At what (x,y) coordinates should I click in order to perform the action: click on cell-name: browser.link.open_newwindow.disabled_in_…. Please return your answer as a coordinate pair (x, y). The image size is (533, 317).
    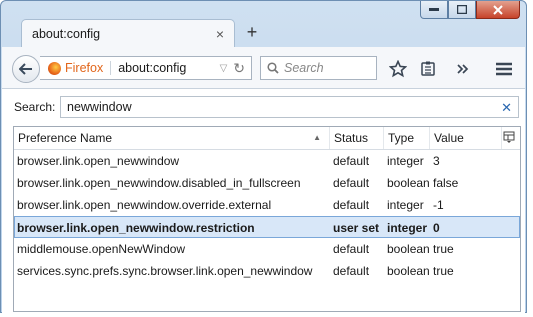
    Looking at the image, I should click on (159, 183).